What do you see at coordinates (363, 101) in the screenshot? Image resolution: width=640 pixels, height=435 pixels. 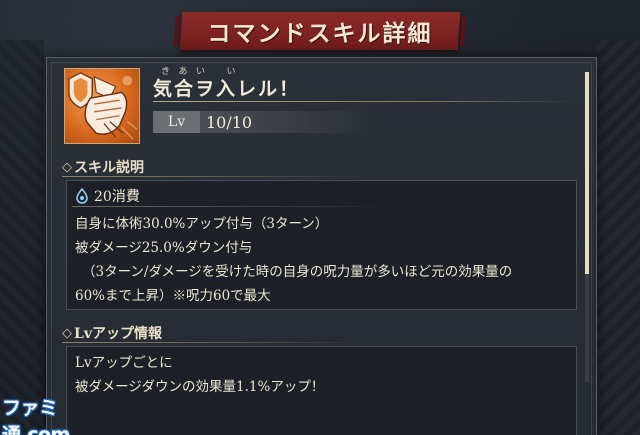 I see `skill-name-divider` at bounding box center [363, 101].